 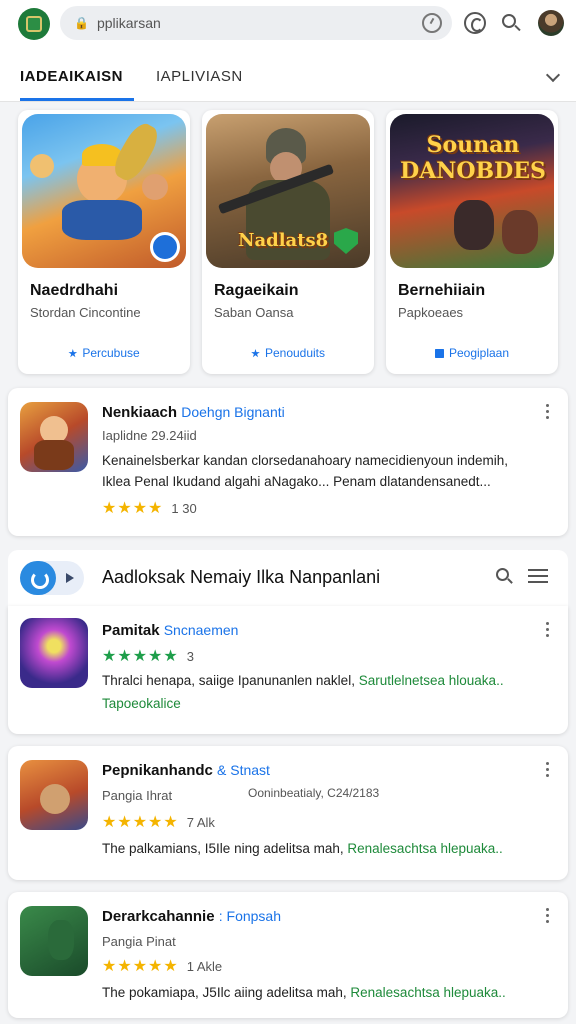 I want to click on app-meta: Iaplidne 29.24iid, so click(x=149, y=435).